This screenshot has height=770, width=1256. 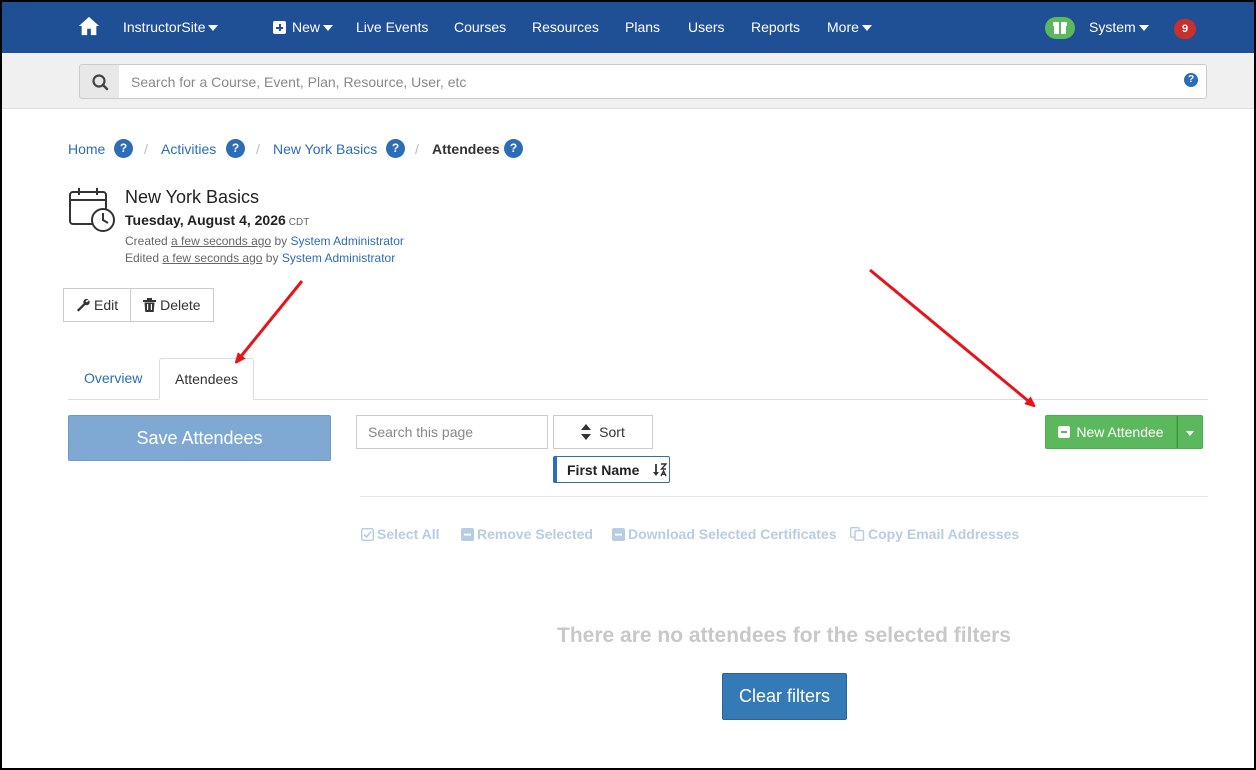 I want to click on page-search-input, so click(x=452, y=432).